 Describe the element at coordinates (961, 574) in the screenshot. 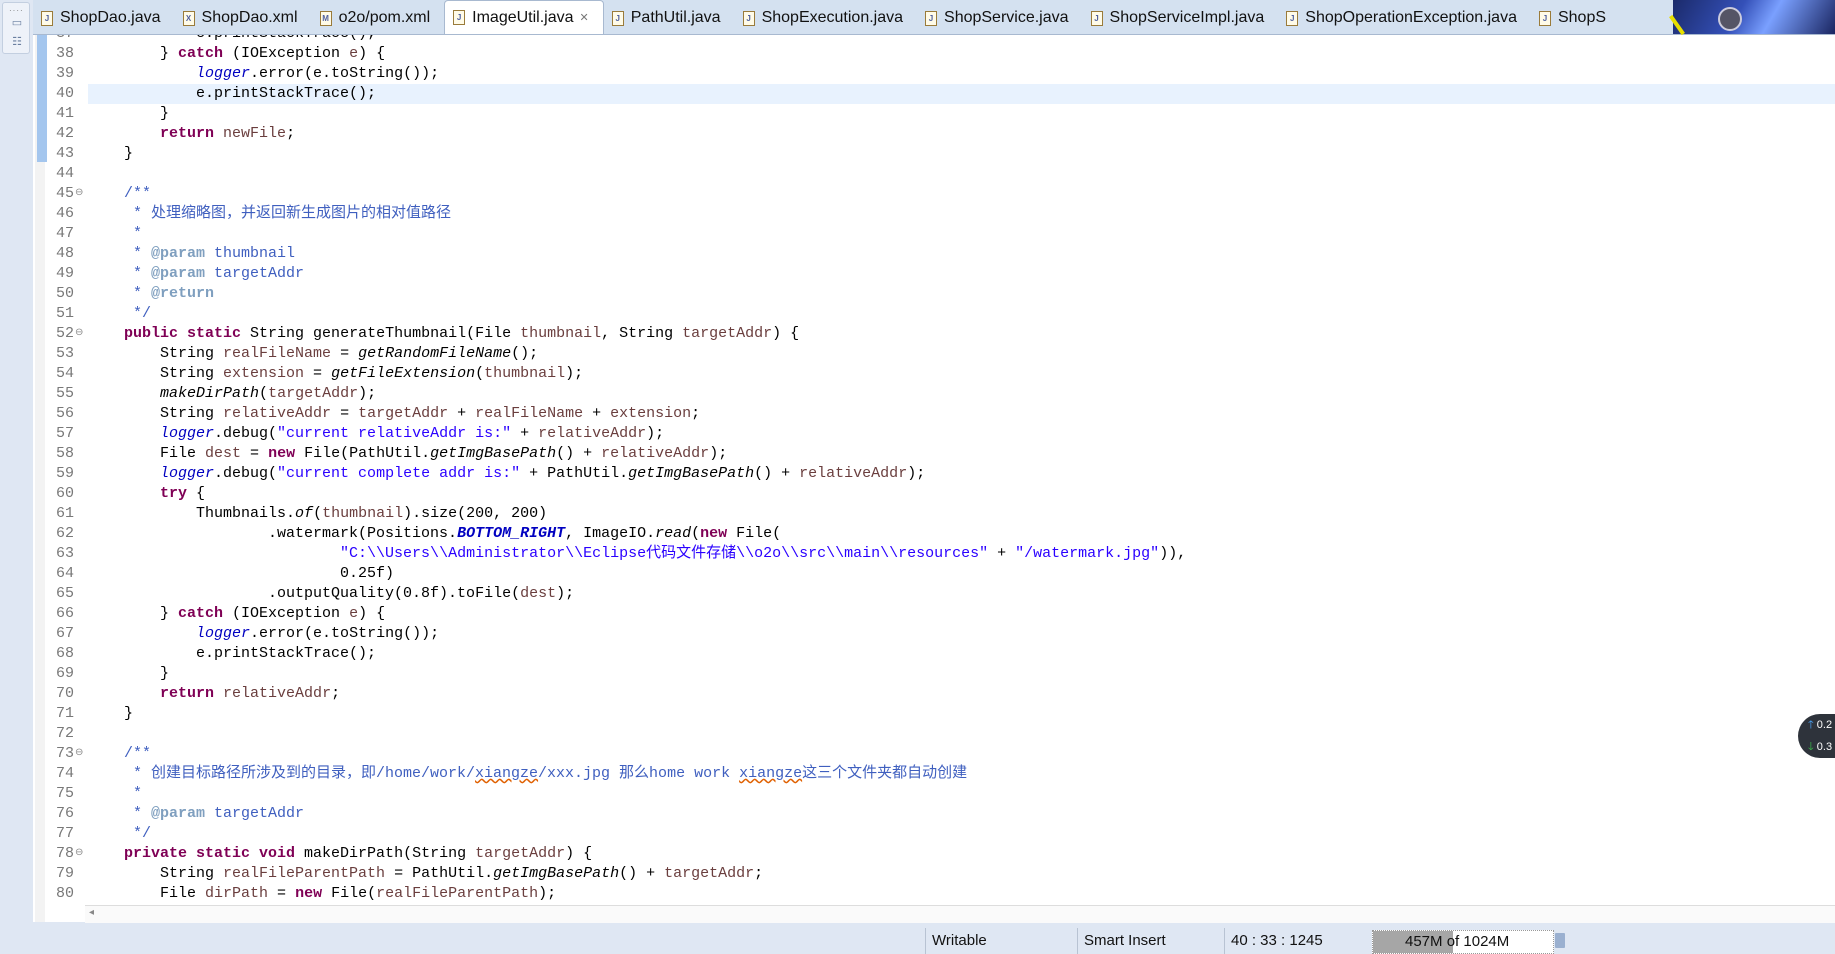

I see `code-text: 0.25f)` at that location.